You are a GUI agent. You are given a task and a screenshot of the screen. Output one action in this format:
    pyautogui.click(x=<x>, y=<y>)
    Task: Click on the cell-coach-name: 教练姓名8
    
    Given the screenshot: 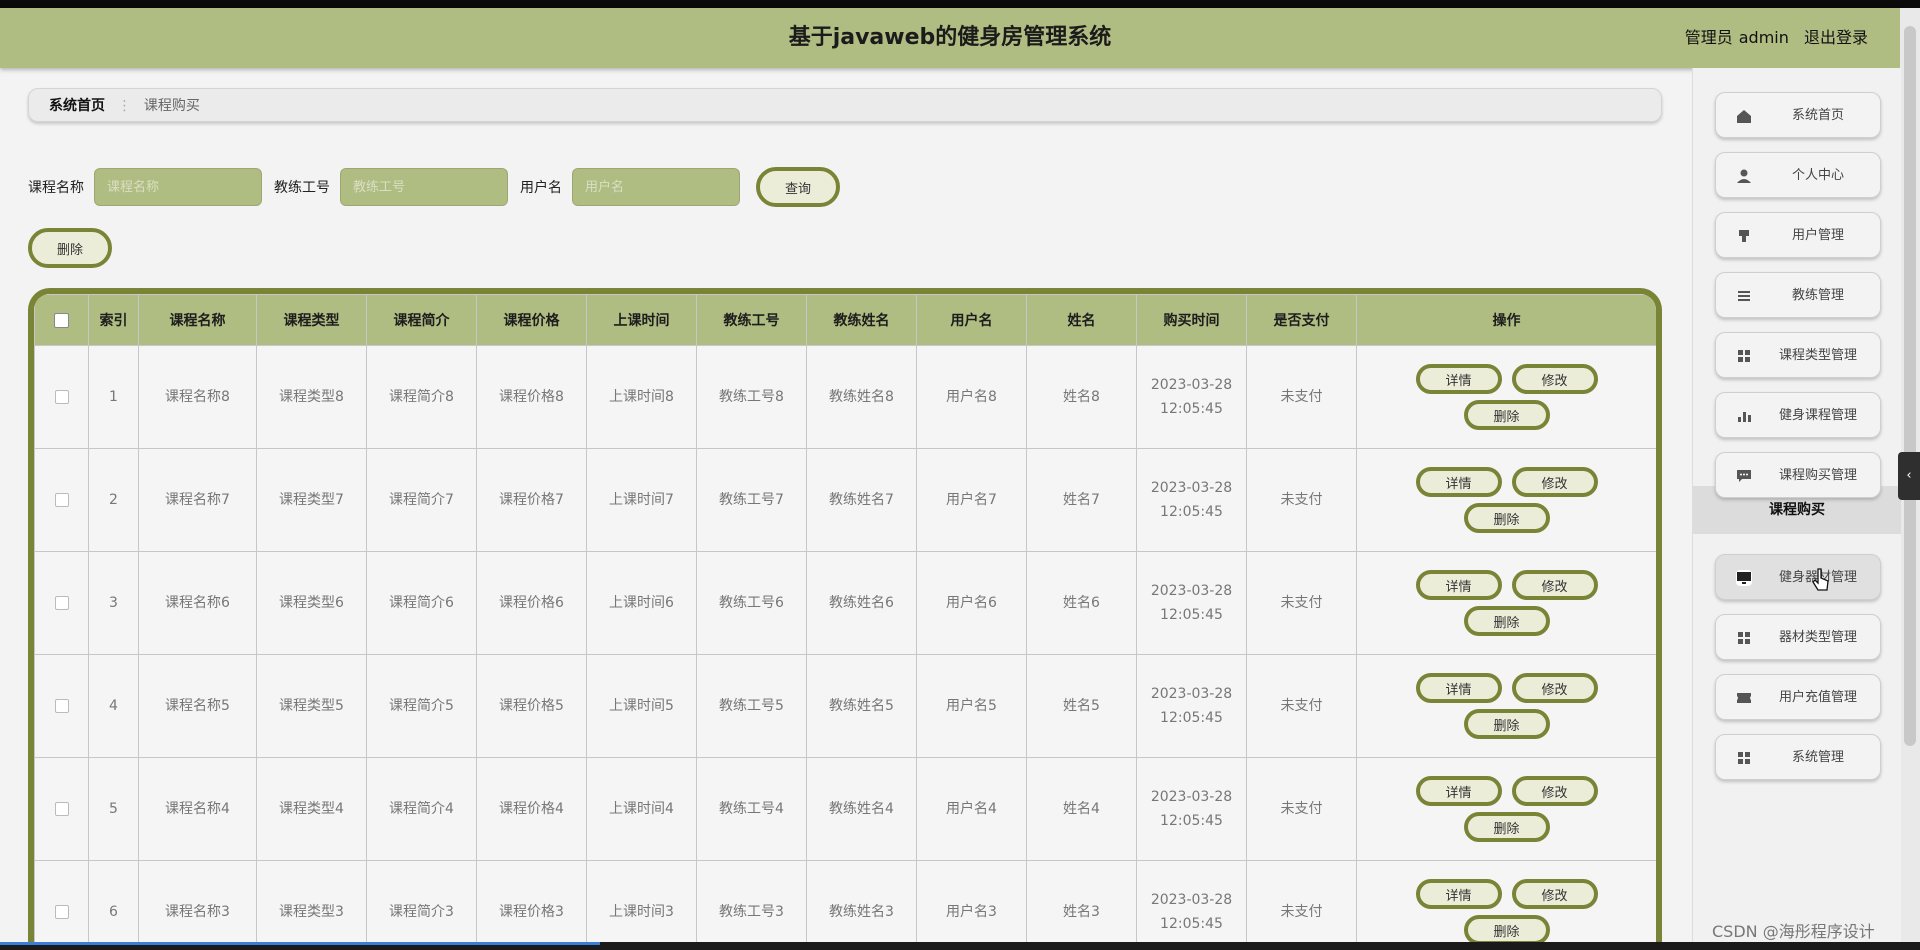 What is the action you would take?
    pyautogui.click(x=861, y=397)
    